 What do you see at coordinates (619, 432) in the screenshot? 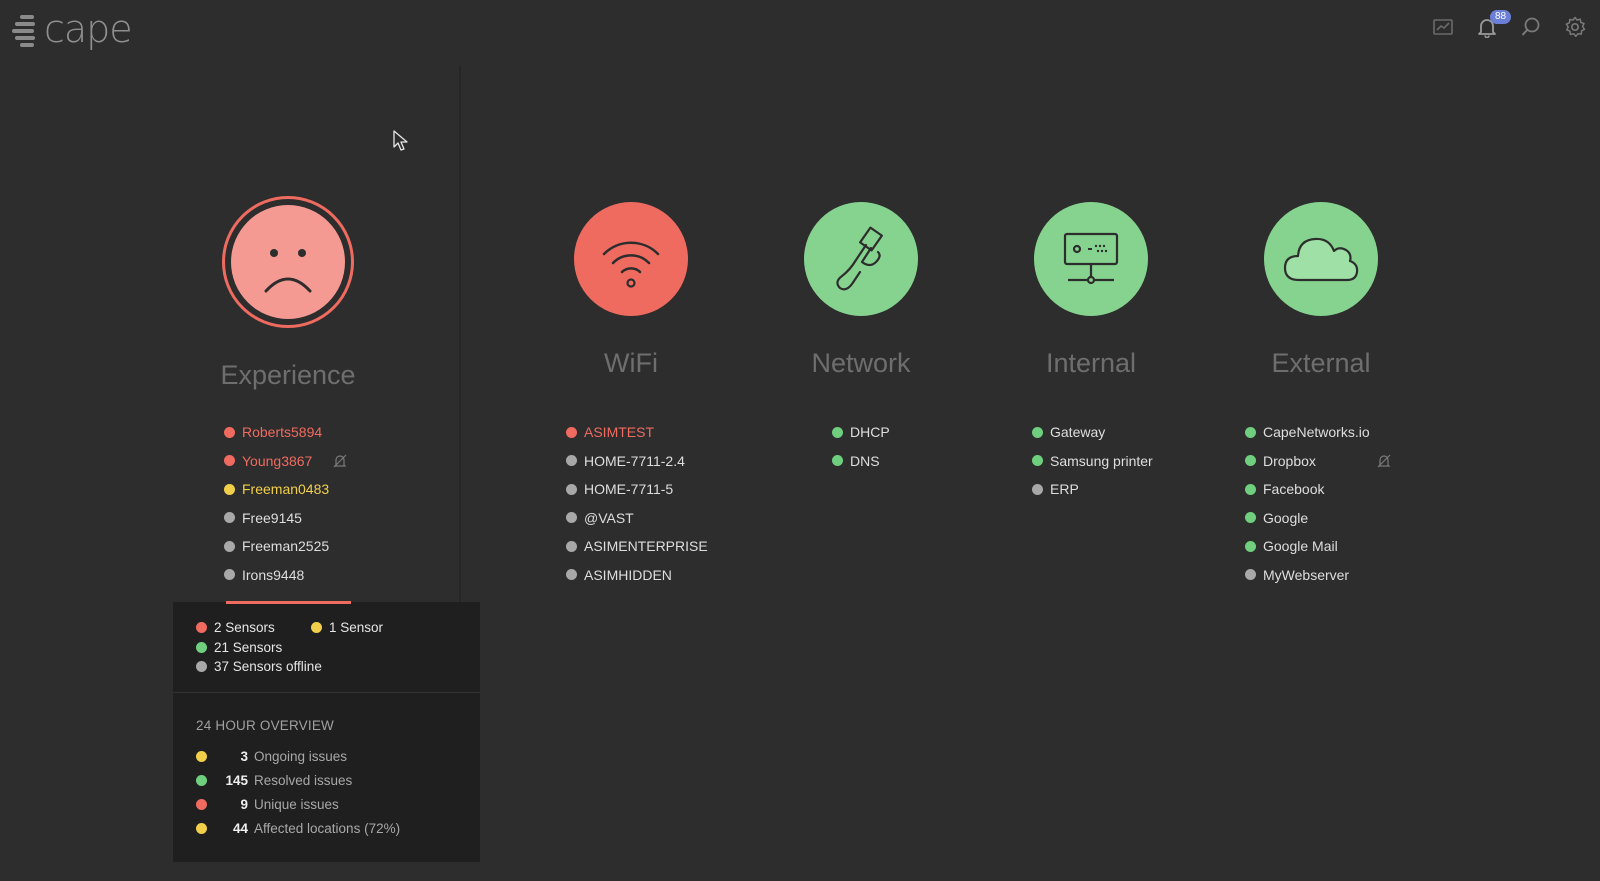
I see `list-item-label: ASIMTEST` at bounding box center [619, 432].